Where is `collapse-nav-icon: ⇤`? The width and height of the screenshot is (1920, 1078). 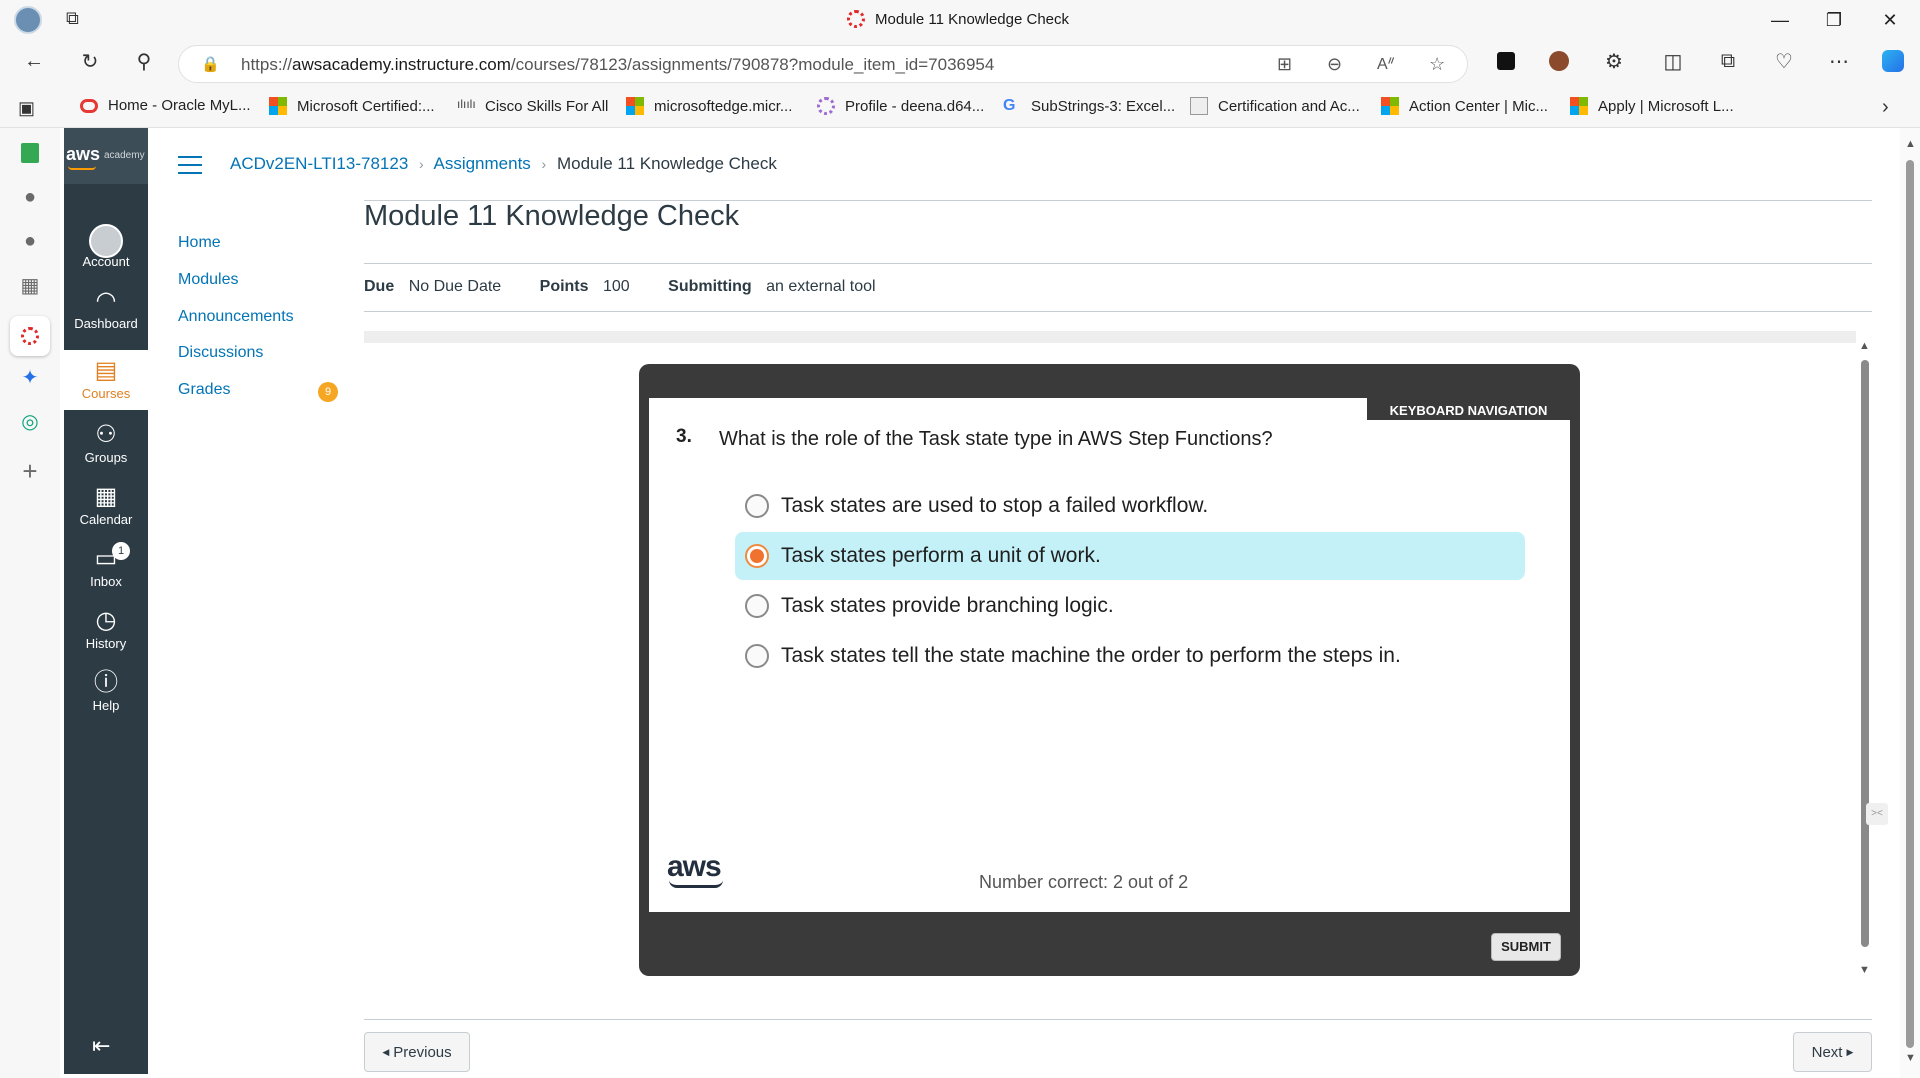
collapse-nav-icon: ⇤ is located at coordinates (101, 1046).